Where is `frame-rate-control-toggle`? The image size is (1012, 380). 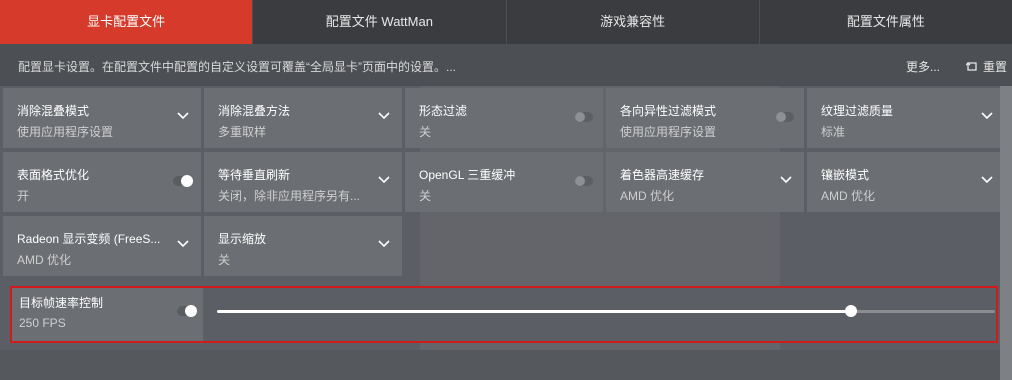 frame-rate-control-toggle is located at coordinates (187, 311).